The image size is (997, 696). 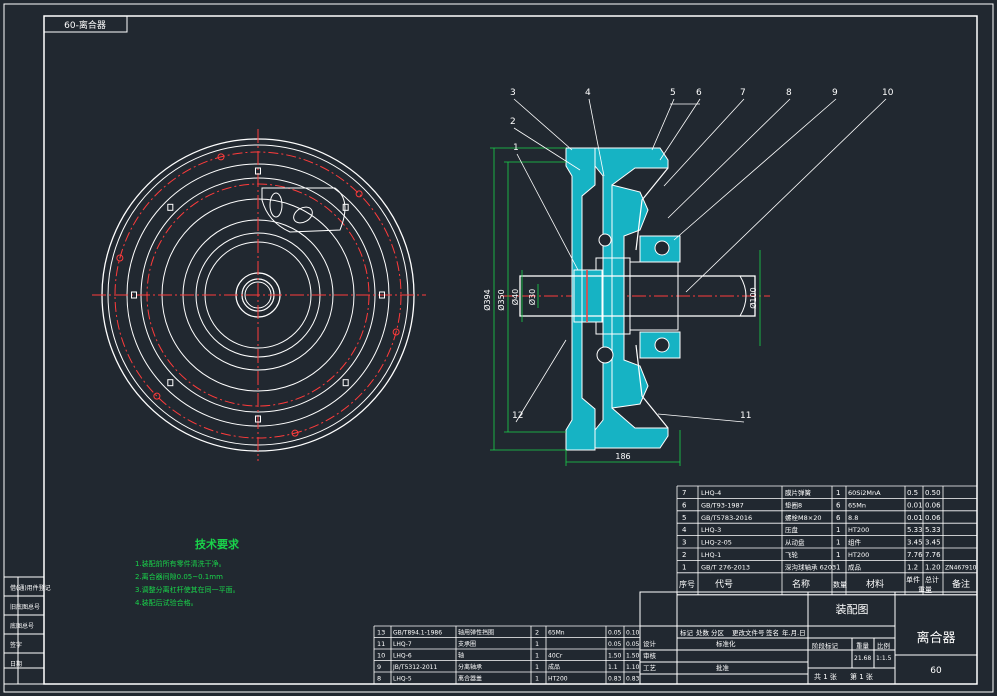 I want to click on bom-no: 13, so click(x=381, y=633).